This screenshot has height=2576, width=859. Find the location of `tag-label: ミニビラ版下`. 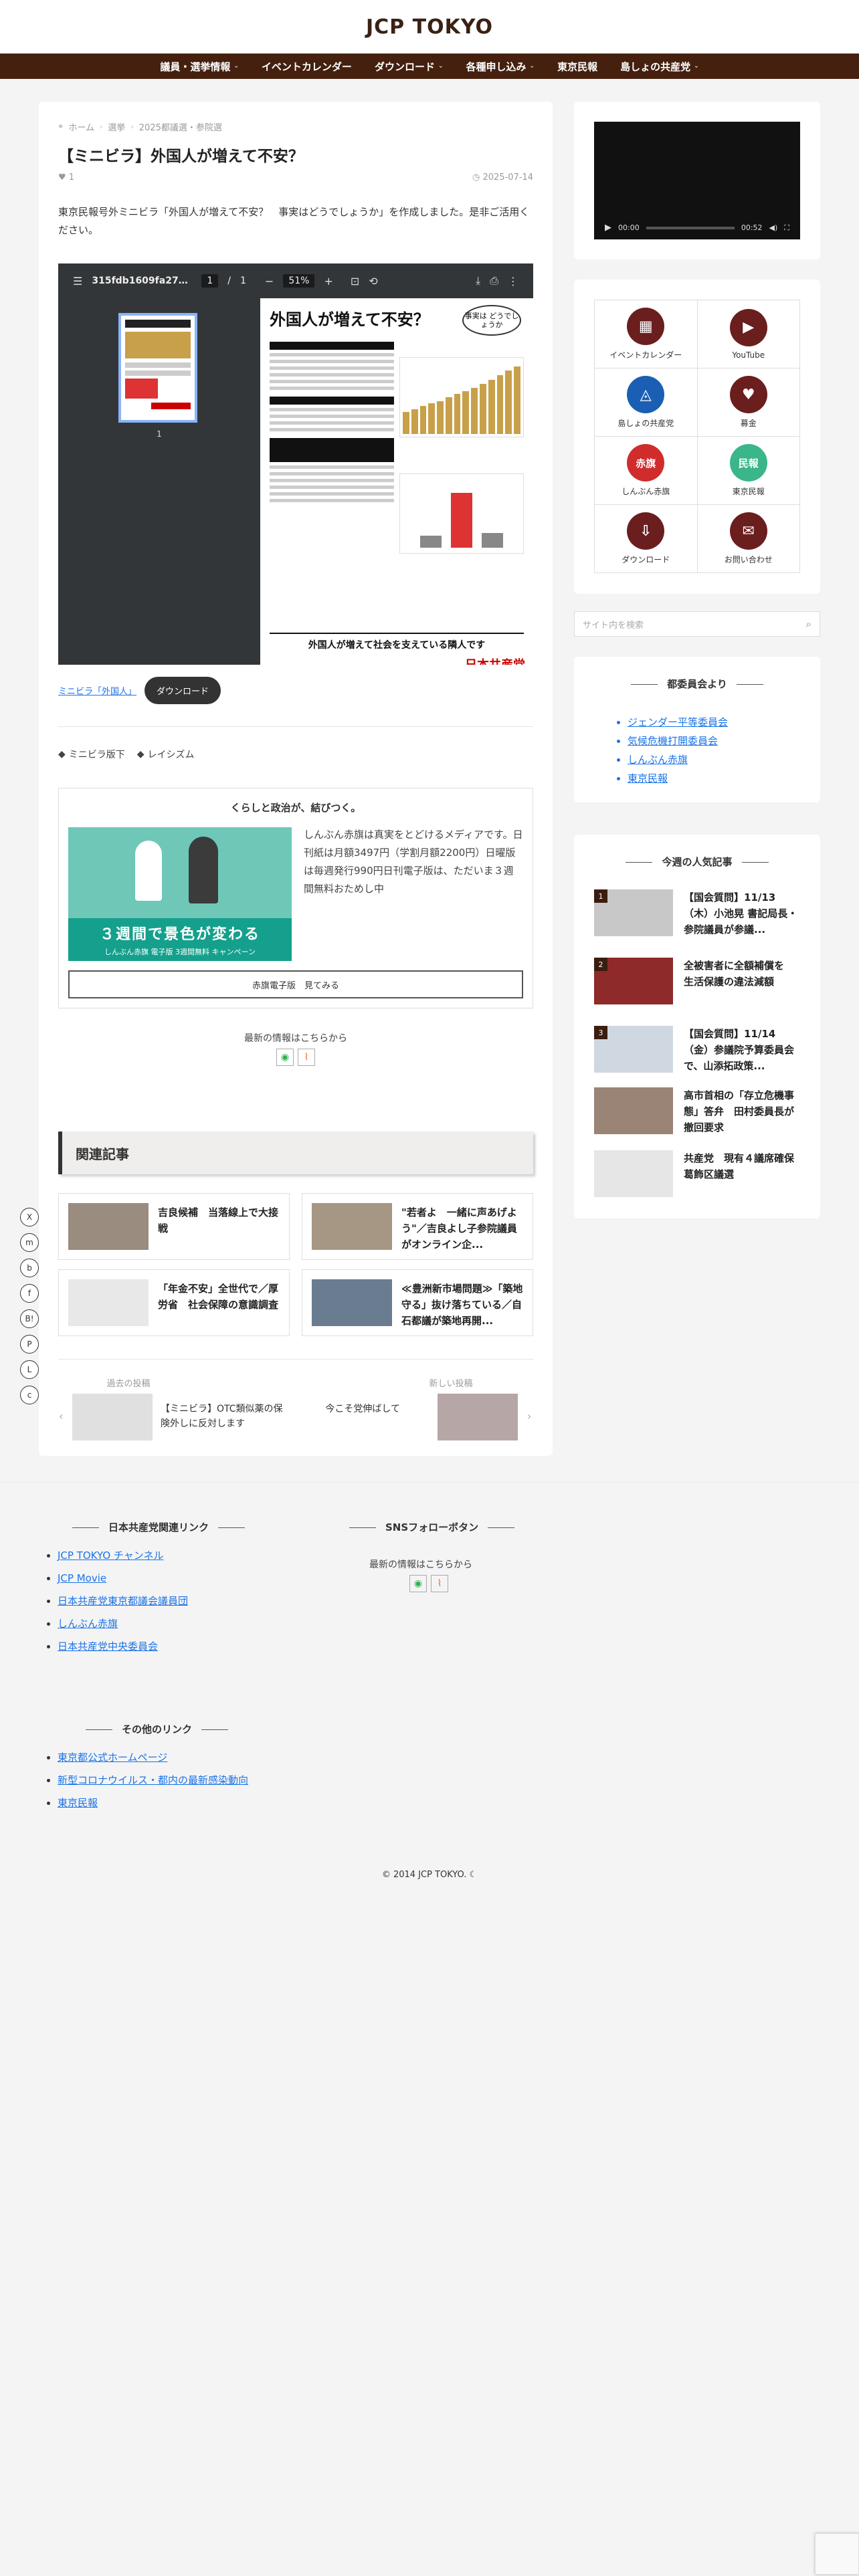

tag-label: ミニビラ版下 is located at coordinates (97, 755).